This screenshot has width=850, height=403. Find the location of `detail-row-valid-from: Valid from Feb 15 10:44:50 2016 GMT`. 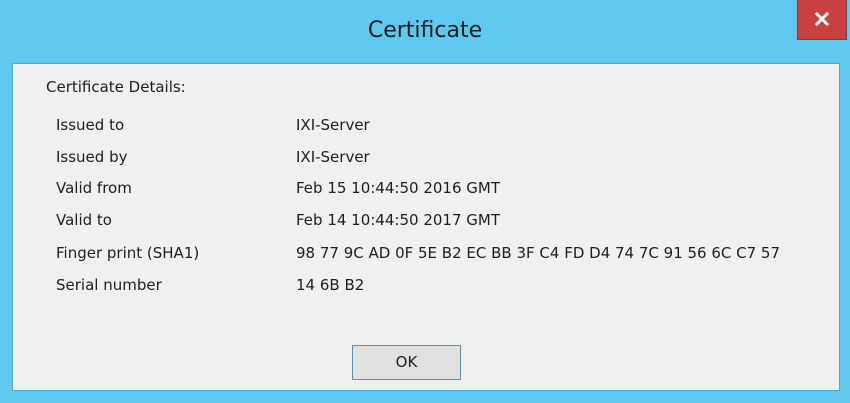

detail-row-valid-from: Valid from Feb 15 10:44:50 2016 GMT is located at coordinates (427, 191).